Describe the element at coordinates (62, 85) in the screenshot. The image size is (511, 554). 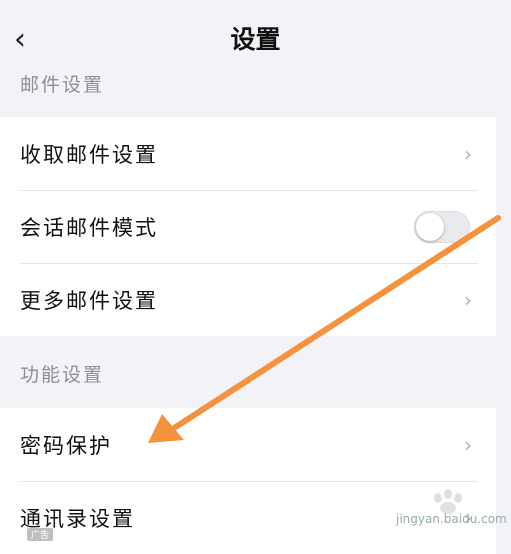
I see `section-label-mail: 邮件设置` at that location.